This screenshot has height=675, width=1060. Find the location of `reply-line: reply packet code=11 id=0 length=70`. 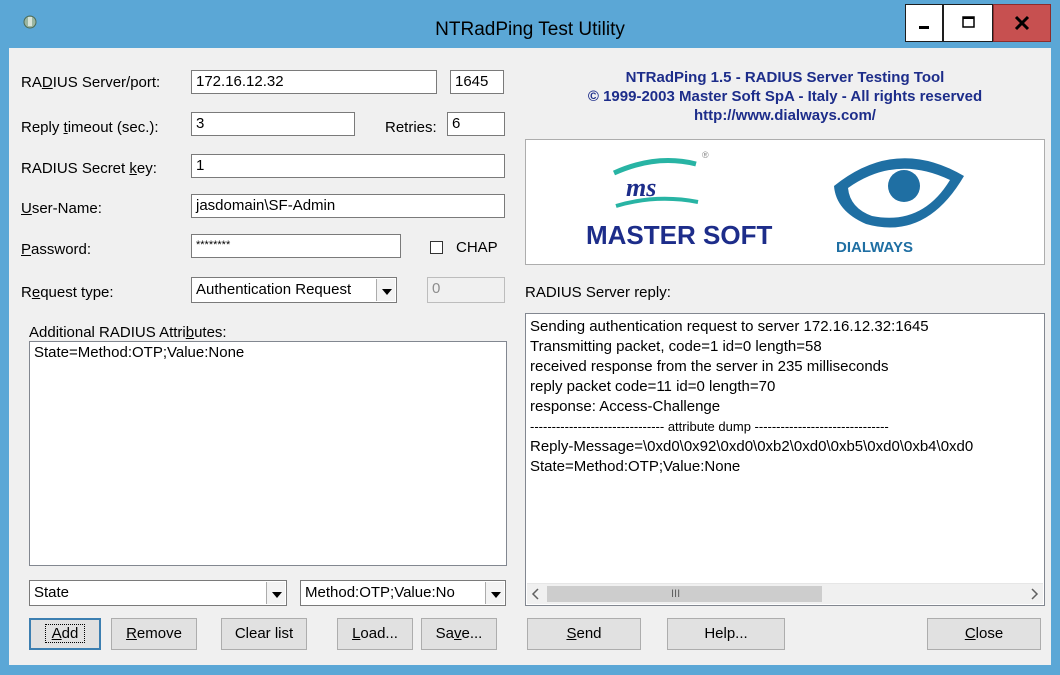

reply-line: reply packet code=11 id=0 length=70 is located at coordinates (653, 386).